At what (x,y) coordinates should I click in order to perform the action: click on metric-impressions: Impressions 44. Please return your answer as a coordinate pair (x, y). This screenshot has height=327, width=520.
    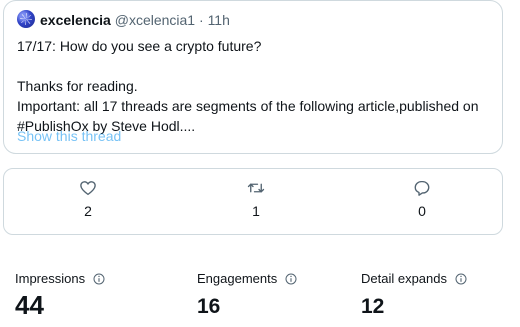
    Looking at the image, I should click on (60, 295).